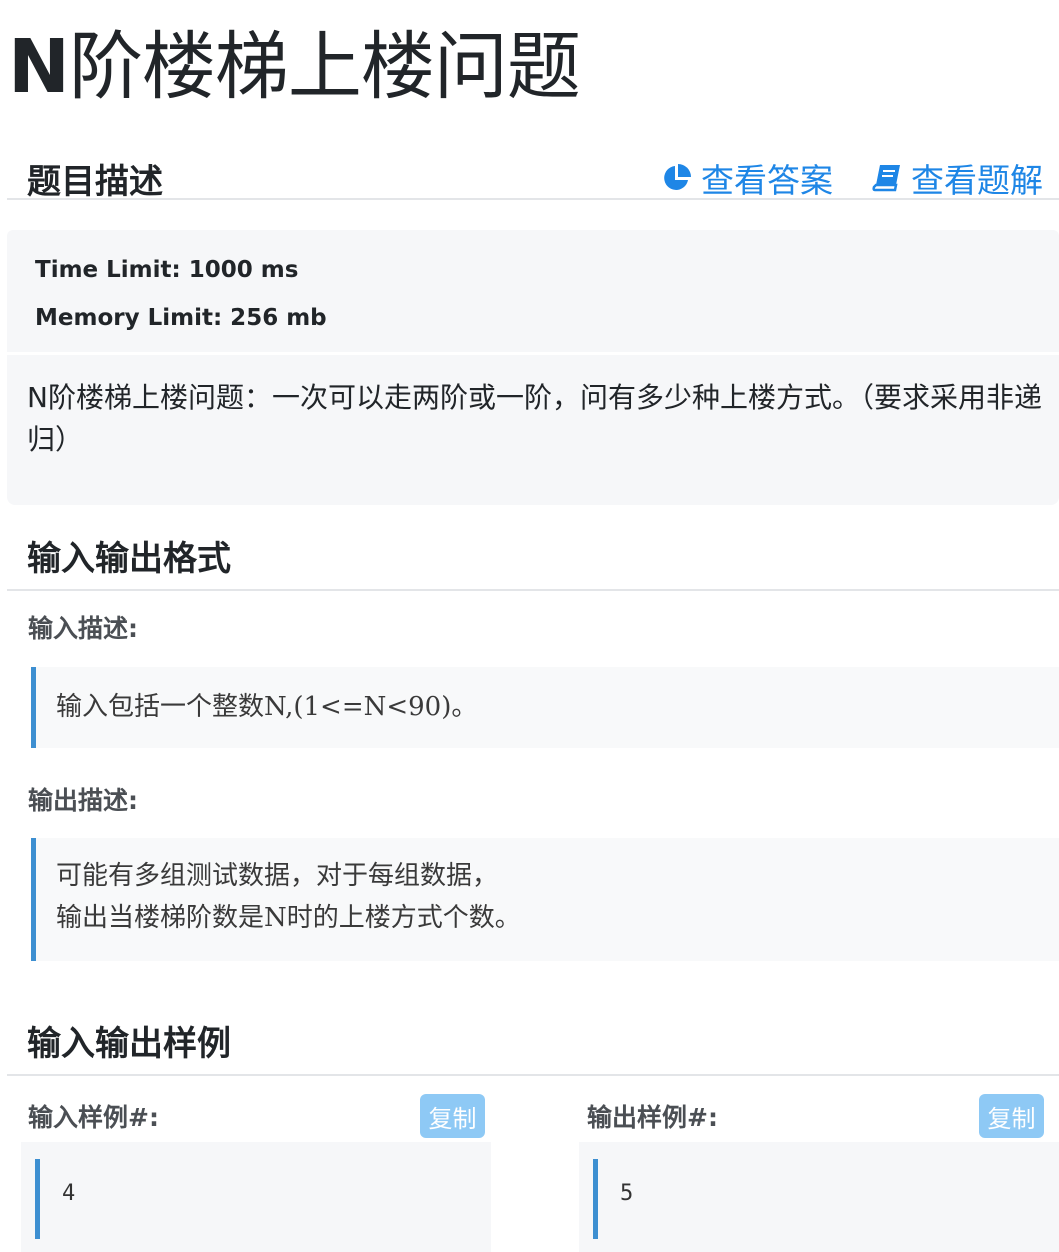  Describe the element at coordinates (533, 1044) in the screenshot. I see `samples-section-header: 输入输出样例` at that location.